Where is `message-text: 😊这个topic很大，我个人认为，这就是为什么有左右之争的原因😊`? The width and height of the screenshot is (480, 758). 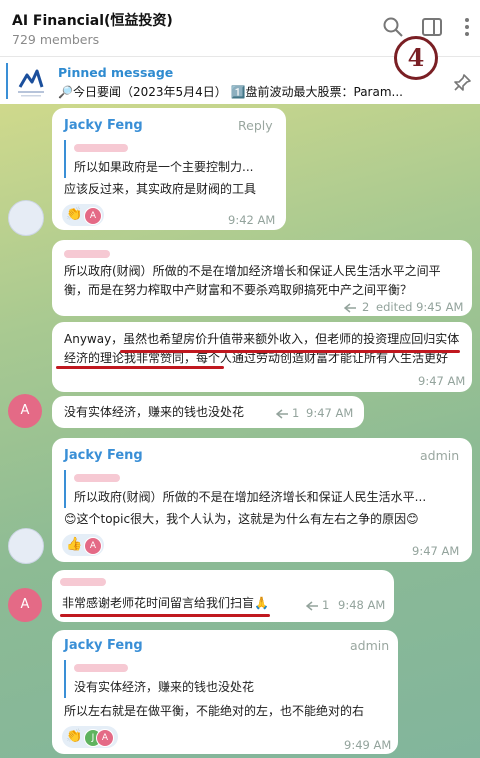 message-text: 😊这个topic很大，我个人认为，这就是为什么有左右之争的原因😊 is located at coordinates (241, 519).